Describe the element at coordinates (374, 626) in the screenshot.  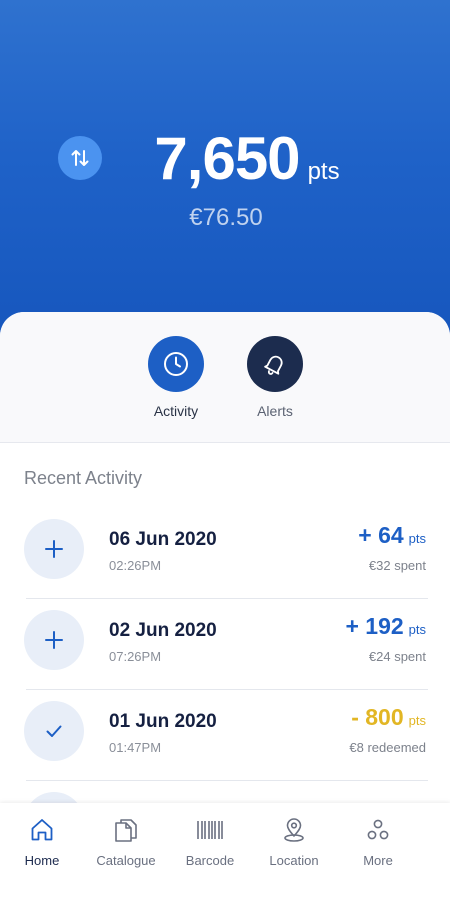
I see `amount-value: + 192` at that location.